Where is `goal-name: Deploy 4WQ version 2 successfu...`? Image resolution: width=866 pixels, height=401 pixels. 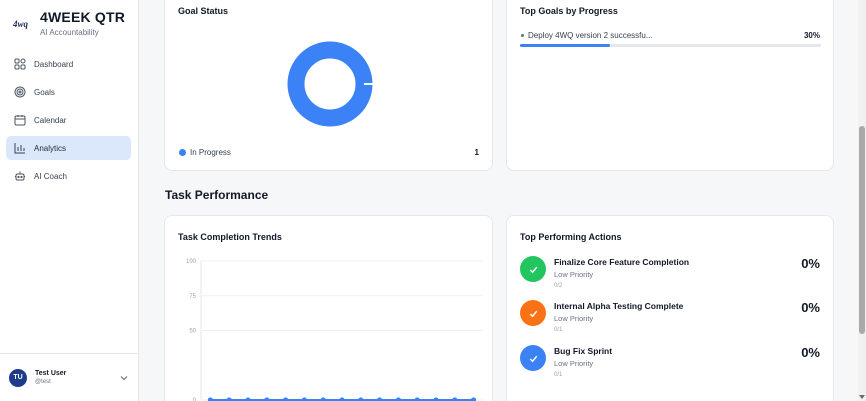
goal-name: Deploy 4WQ version 2 successfu... is located at coordinates (590, 35).